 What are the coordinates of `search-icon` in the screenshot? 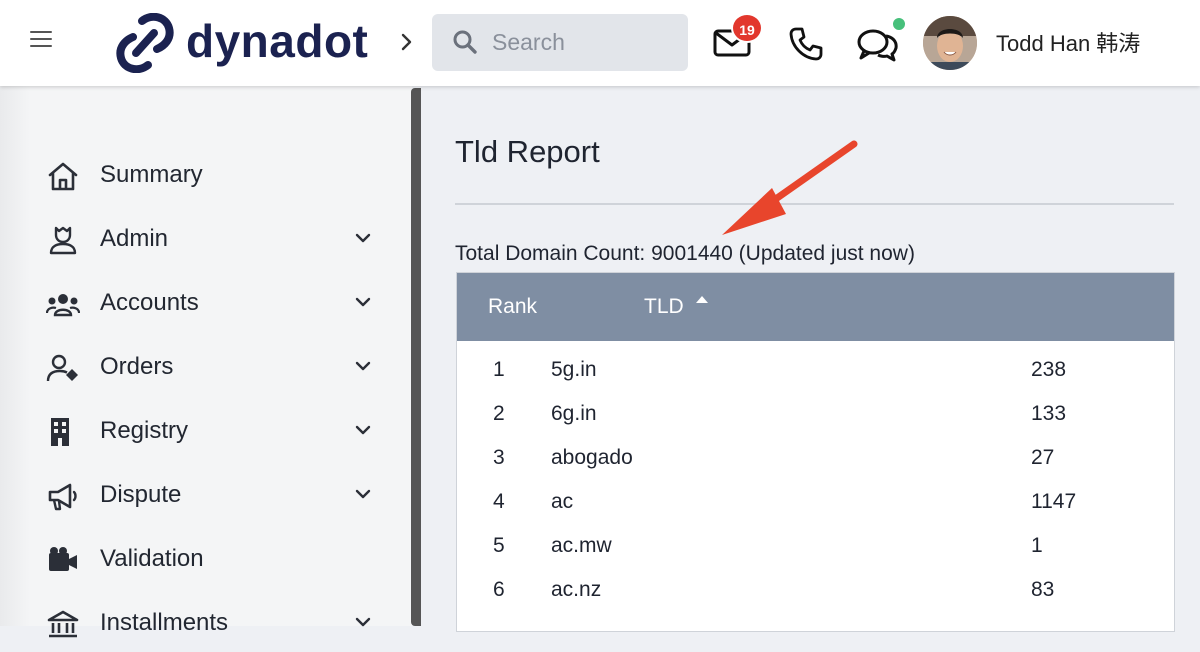 It's located at (465, 42).